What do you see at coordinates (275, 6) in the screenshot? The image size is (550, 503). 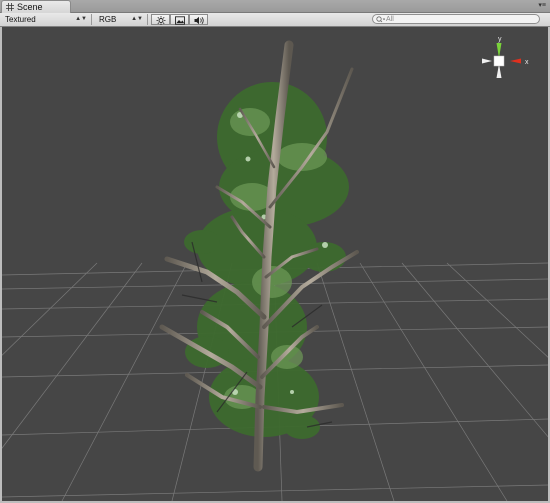 I see `tab-bar: Scene ▾≡` at bounding box center [275, 6].